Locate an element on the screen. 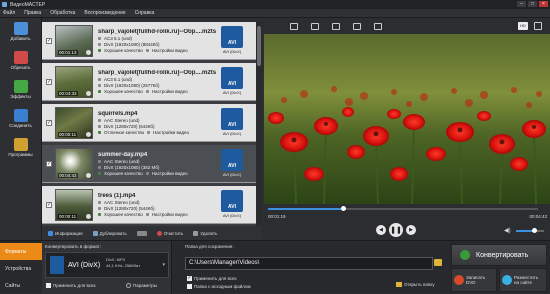 This screenshot has width=550, height=294. open-folder-button: Открыть папку is located at coordinates (415, 284).